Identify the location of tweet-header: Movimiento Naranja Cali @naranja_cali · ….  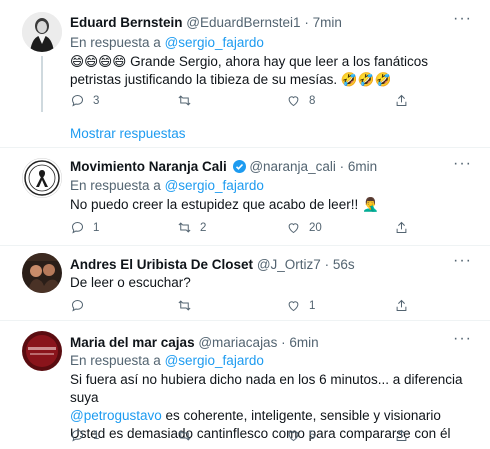
(223, 166).